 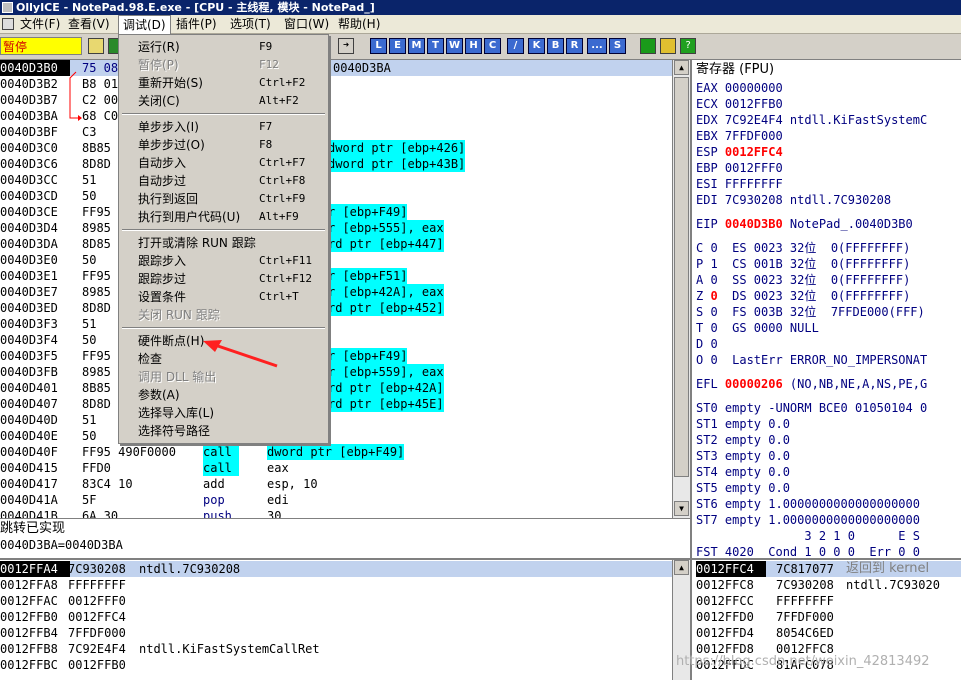 I want to click on debug-menu-item: 检查, so click(x=223, y=359).